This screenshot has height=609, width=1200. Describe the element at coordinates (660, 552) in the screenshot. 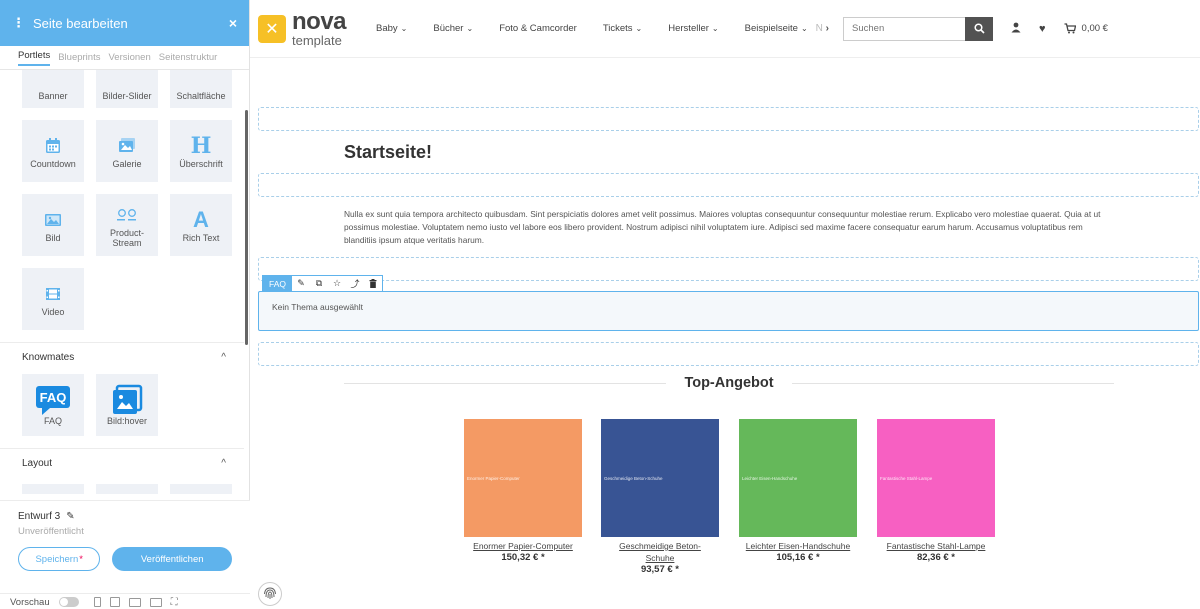

I see `product-name: Geschmeidige Beton-Schuhe` at that location.